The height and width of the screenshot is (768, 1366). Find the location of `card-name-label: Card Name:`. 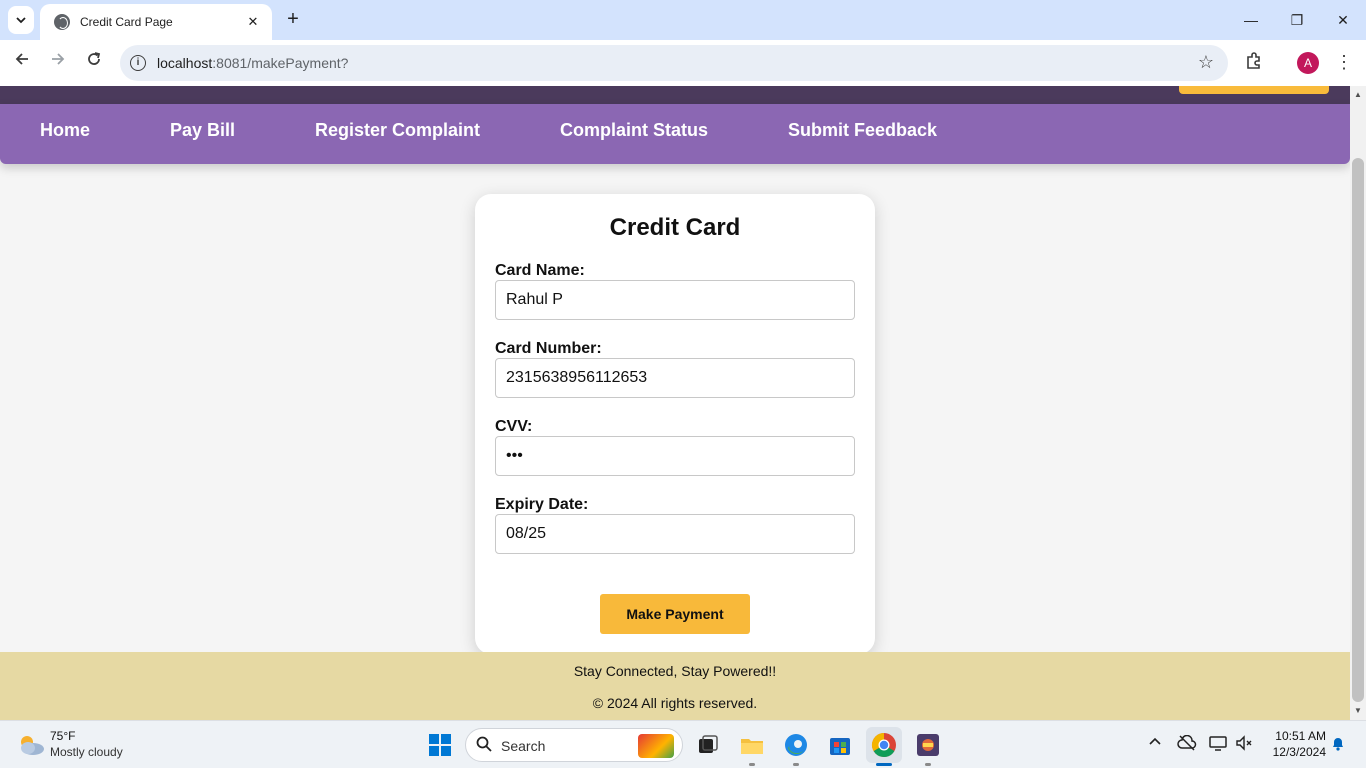

card-name-label: Card Name: is located at coordinates (540, 270).